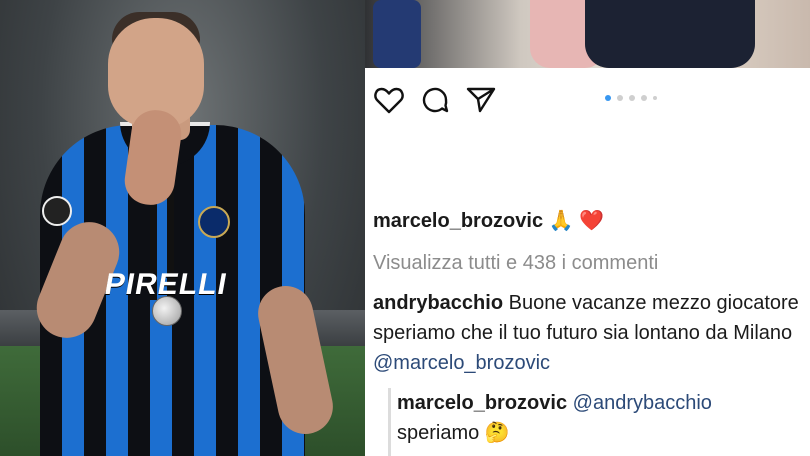 This screenshot has width=810, height=456. Describe the element at coordinates (438, 303) in the screenshot. I see `comment-username: andrybacchio` at that location.